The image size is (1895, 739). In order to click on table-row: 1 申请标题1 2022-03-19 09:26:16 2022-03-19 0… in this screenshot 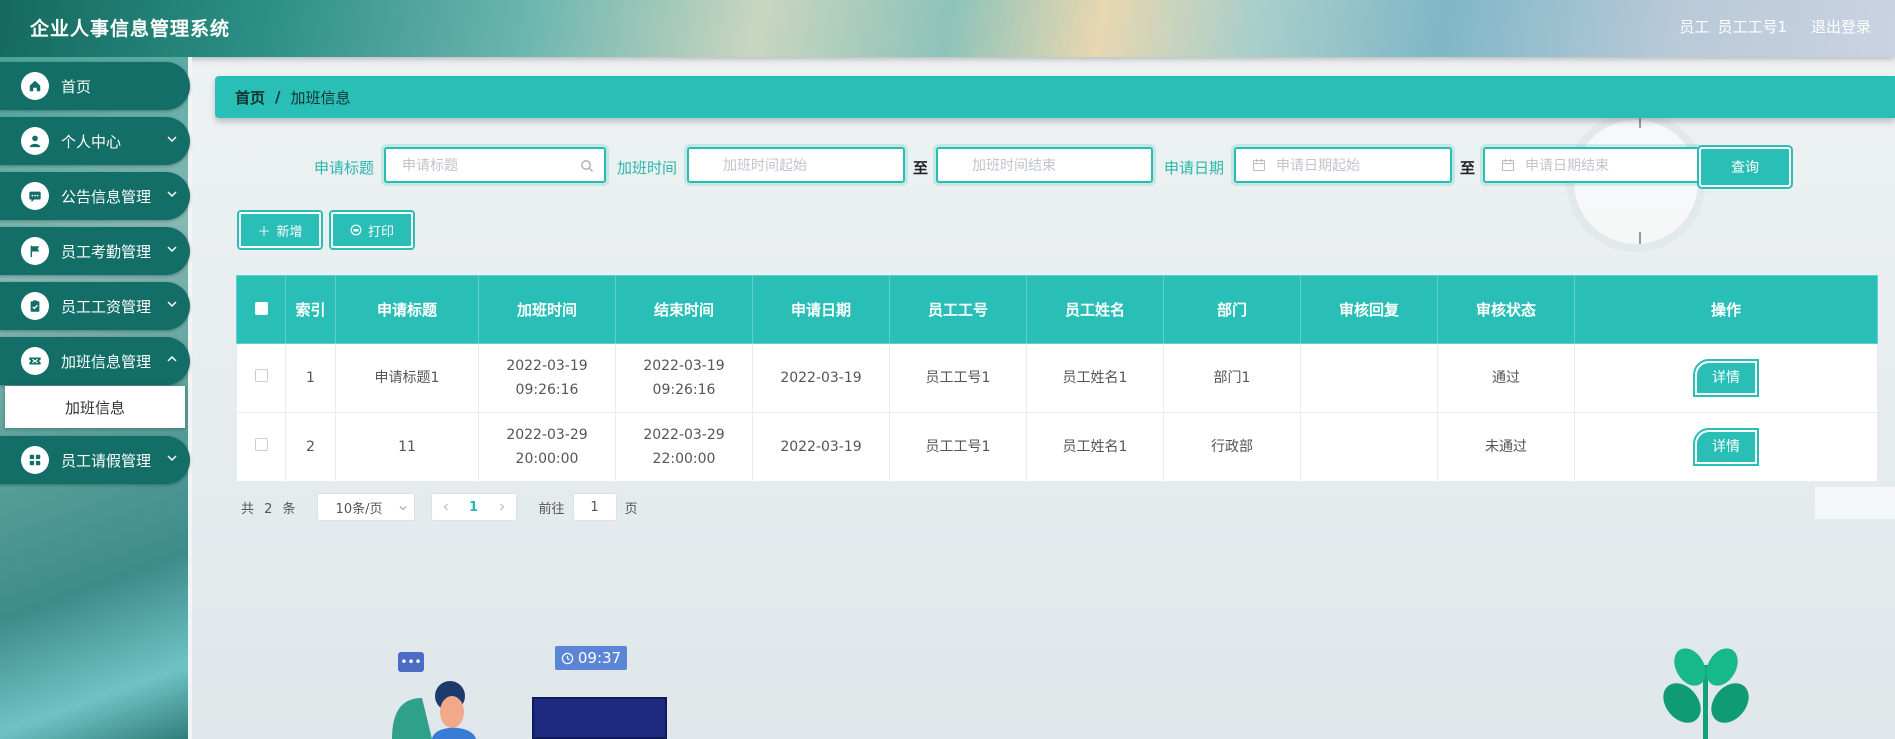, I will do `click(1057, 378)`.